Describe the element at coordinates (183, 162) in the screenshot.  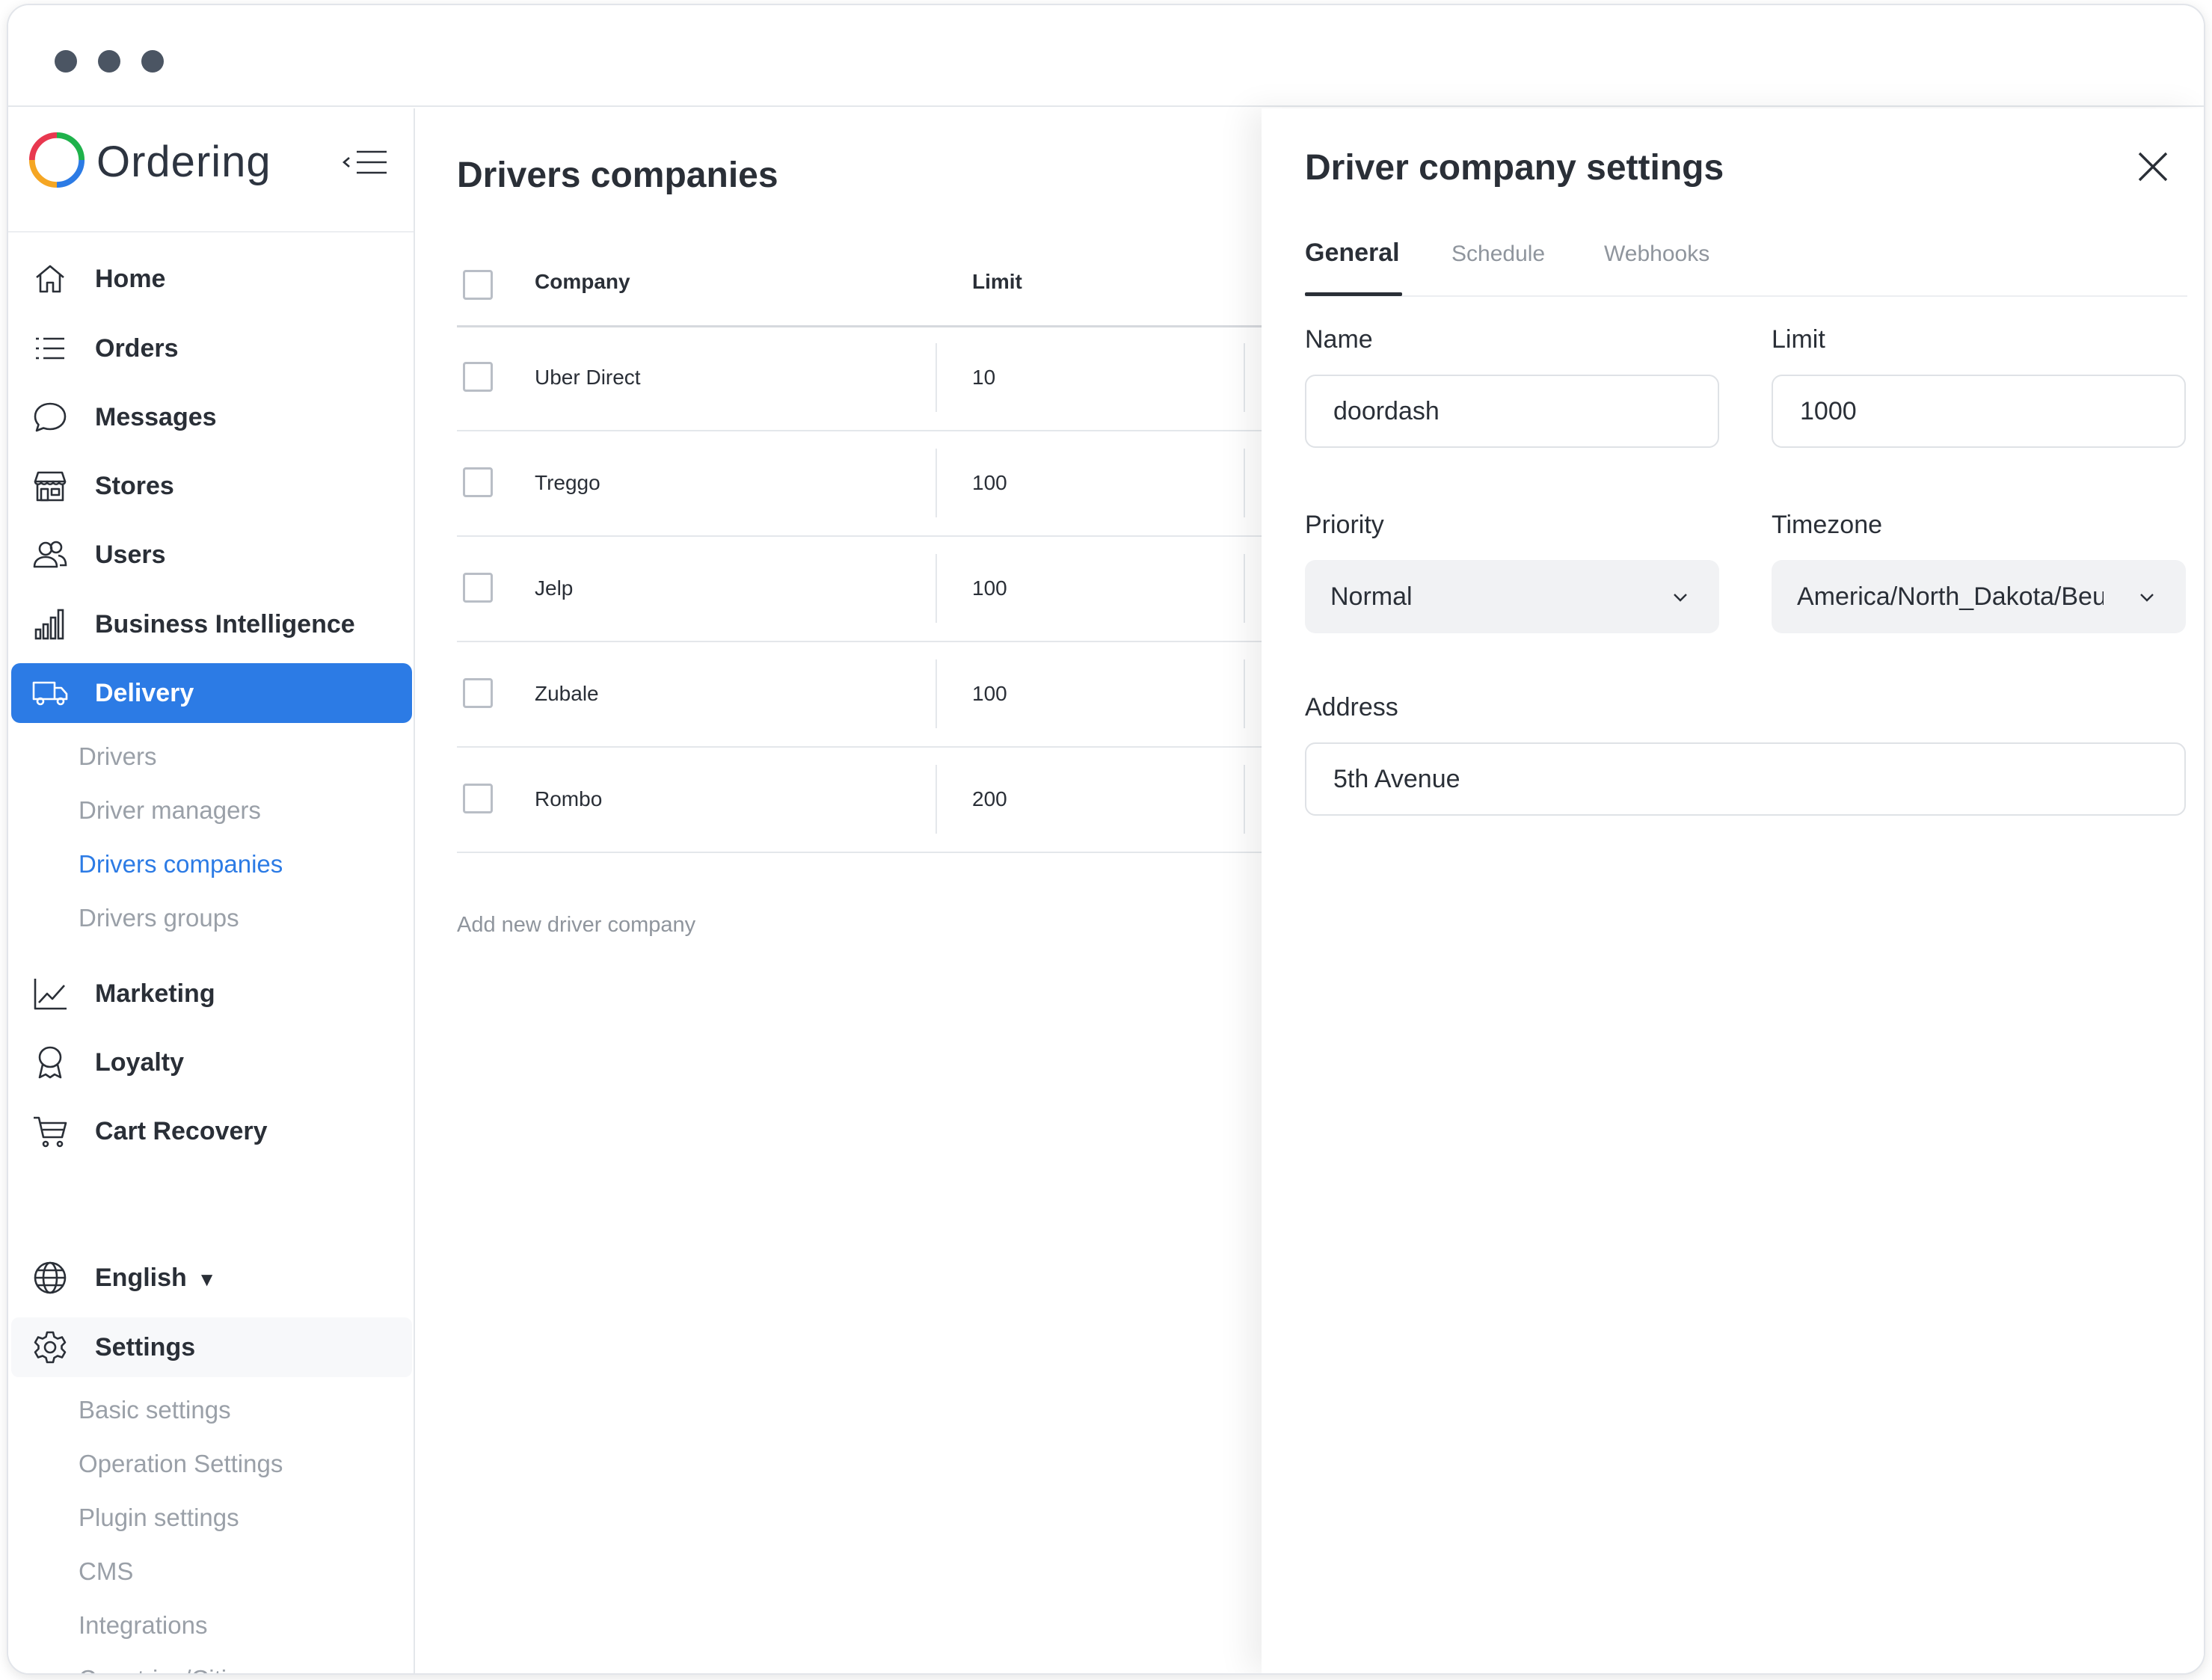
I see `brand-name: Ordering` at that location.